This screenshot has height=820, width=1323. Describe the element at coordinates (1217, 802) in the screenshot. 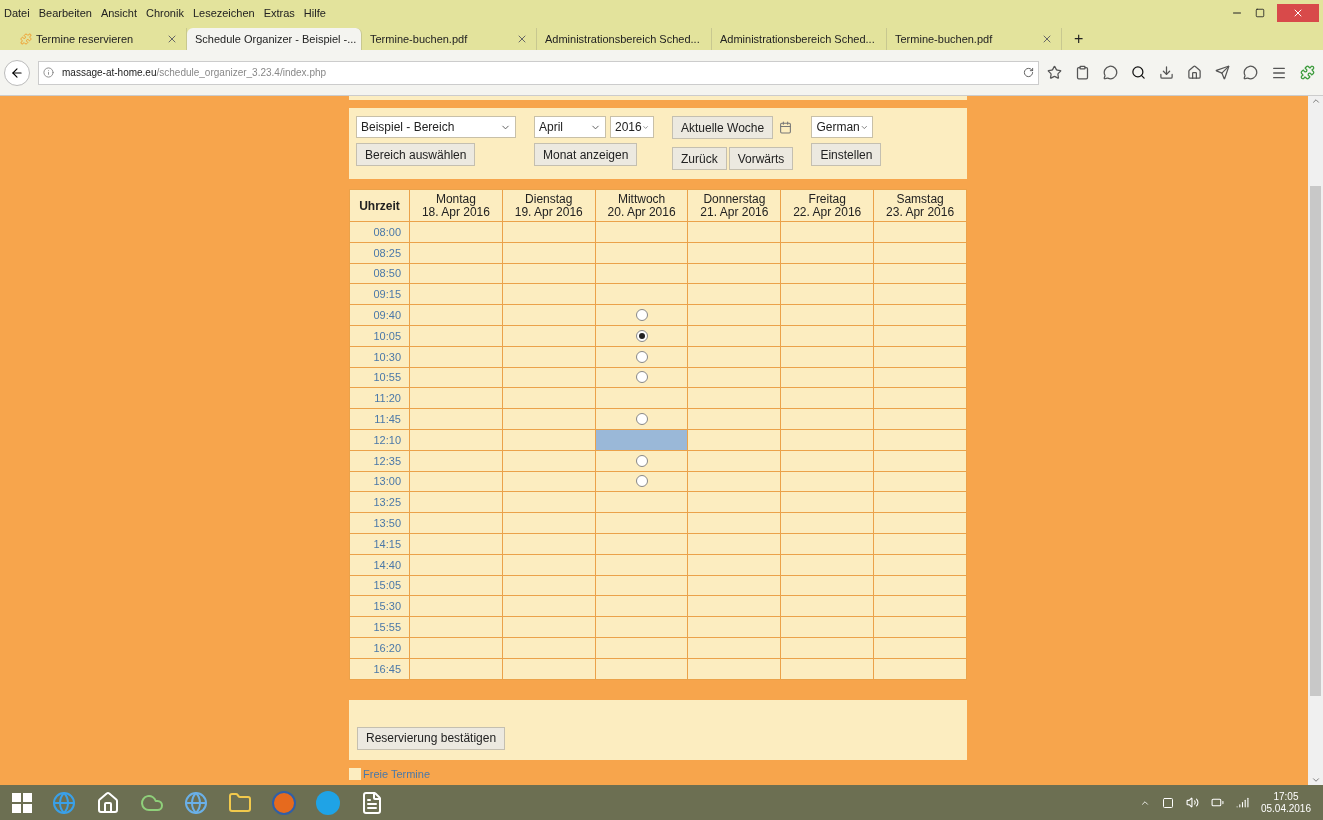

I see `battery-icon` at that location.